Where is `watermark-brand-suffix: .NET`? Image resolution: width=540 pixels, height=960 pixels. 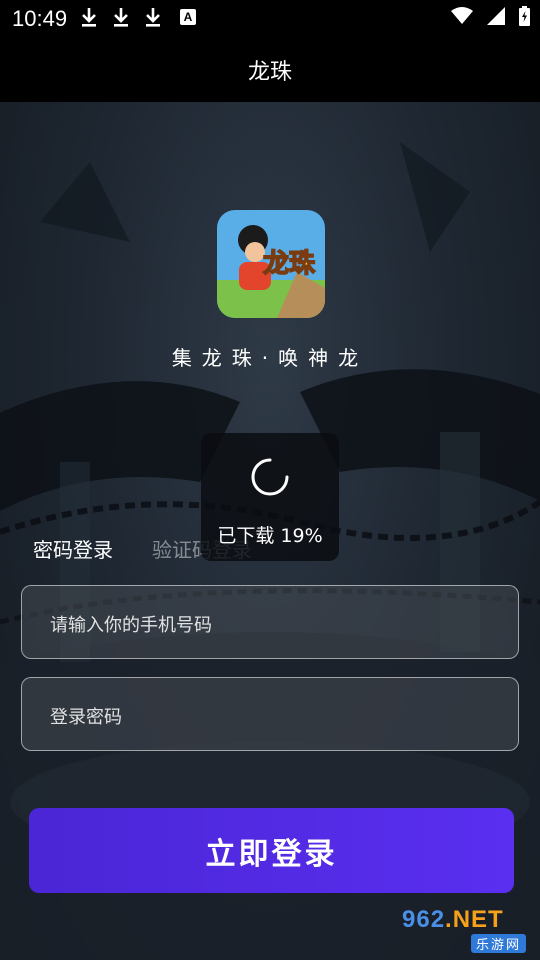 watermark-brand-suffix: .NET is located at coordinates (474, 919).